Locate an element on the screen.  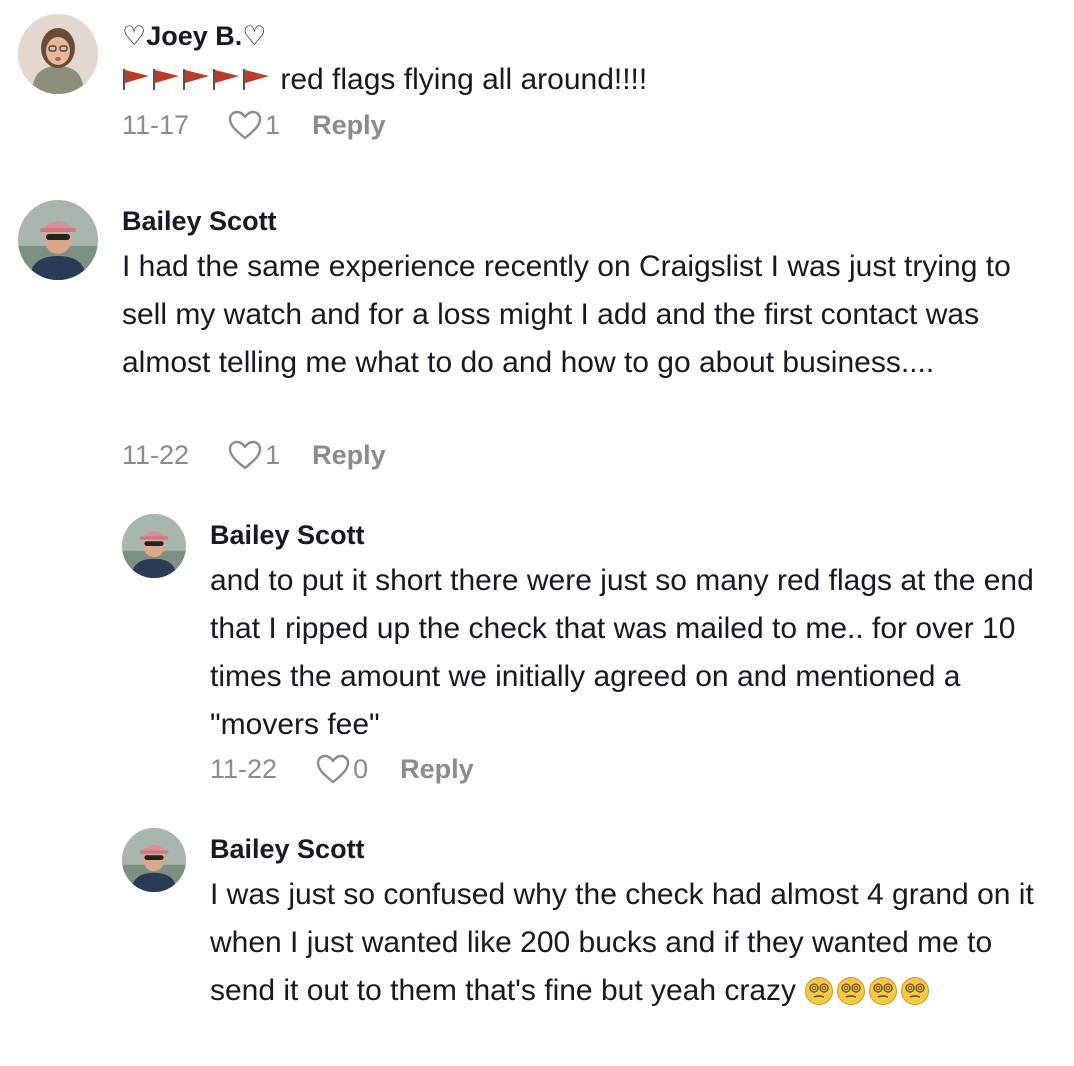
like-count: 0 is located at coordinates (361, 768).